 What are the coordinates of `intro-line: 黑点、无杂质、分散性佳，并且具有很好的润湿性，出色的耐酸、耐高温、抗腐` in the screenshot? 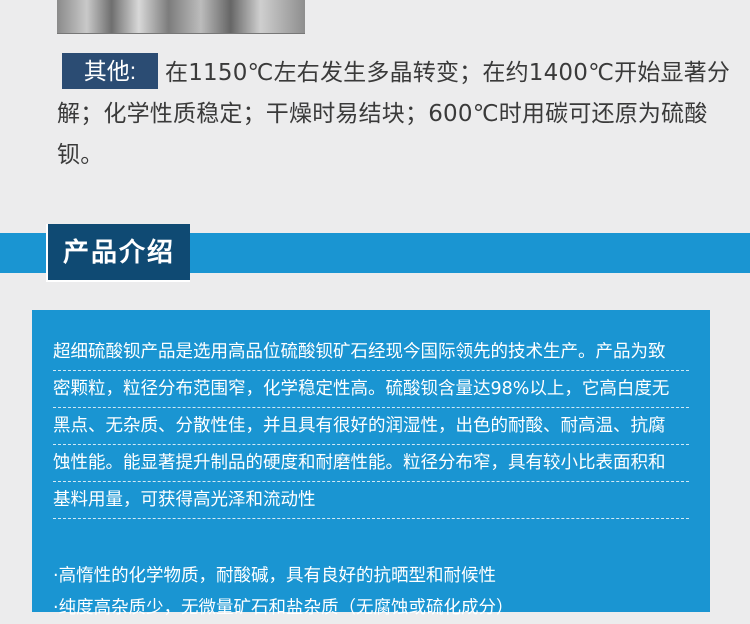 It's located at (371, 426).